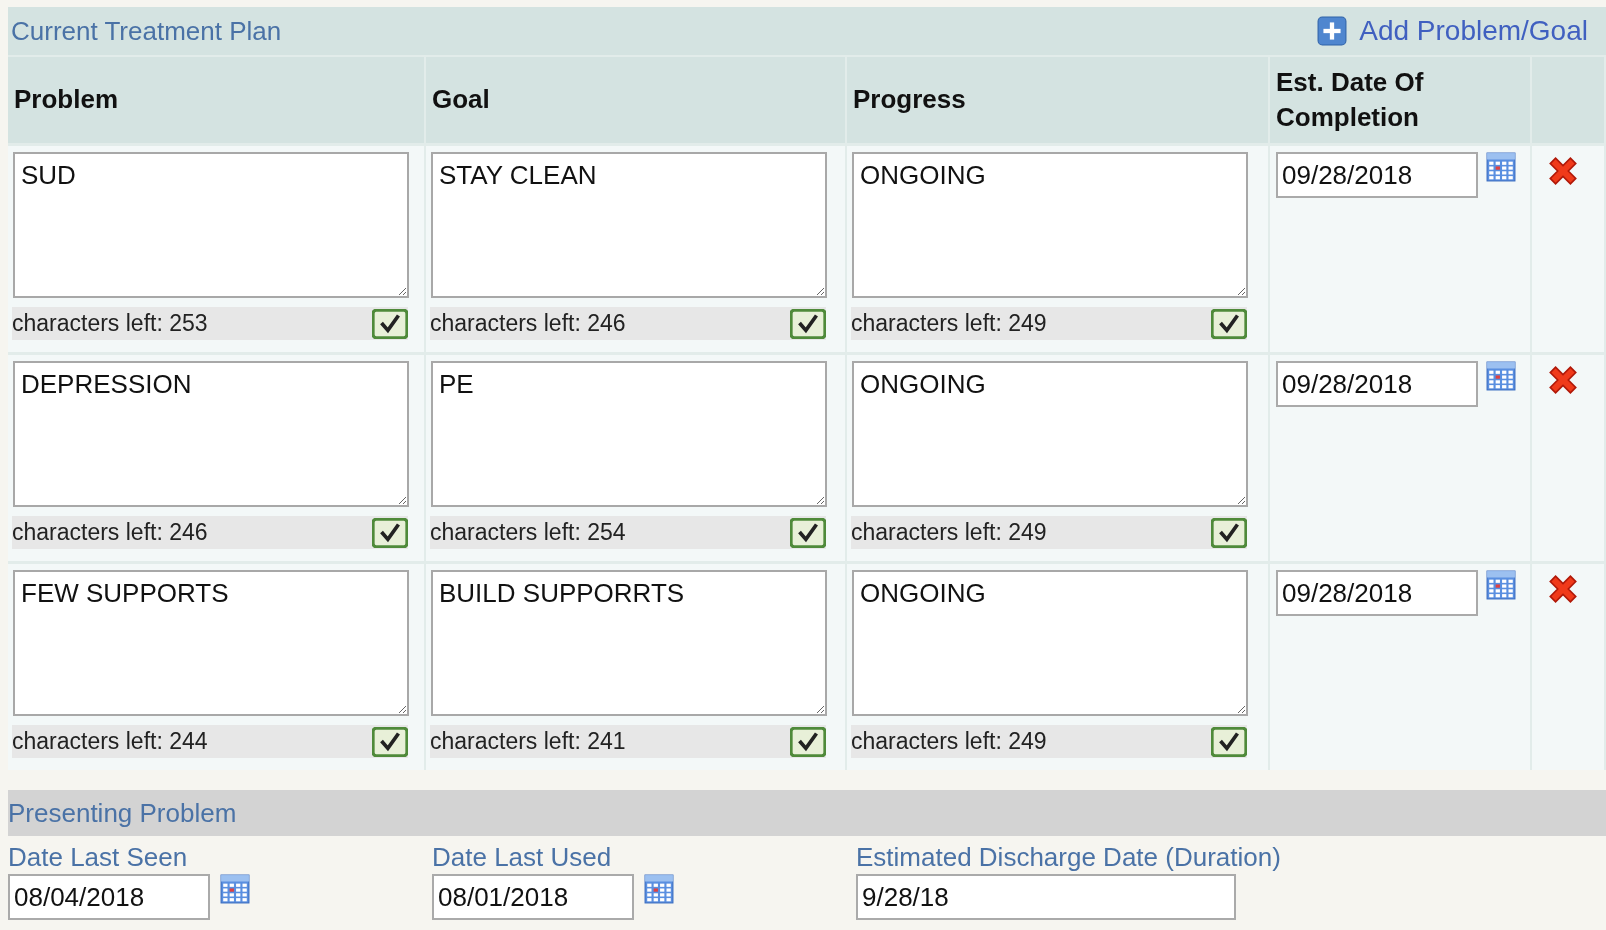 This screenshot has width=1606, height=930. Describe the element at coordinates (629, 643) in the screenshot. I see `text-area: BUILD SUPPORRTS` at that location.